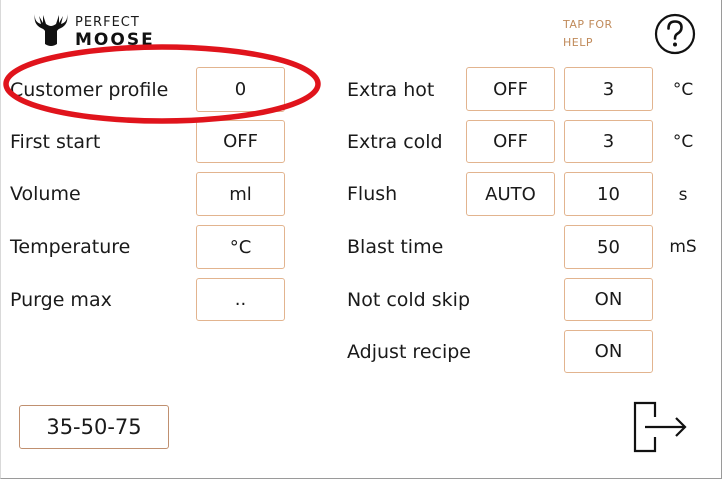  Describe the element at coordinates (372, 194) in the screenshot. I see `flush-label: Flush` at that location.